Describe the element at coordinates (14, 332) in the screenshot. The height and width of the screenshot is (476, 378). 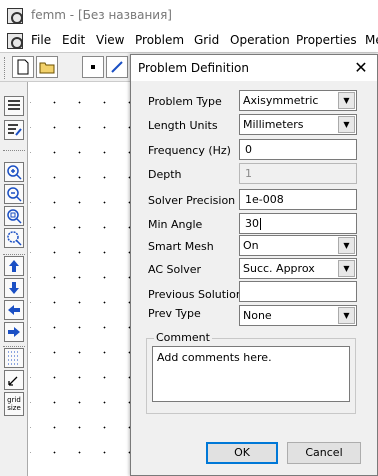
I see `pan-right-icon` at that location.